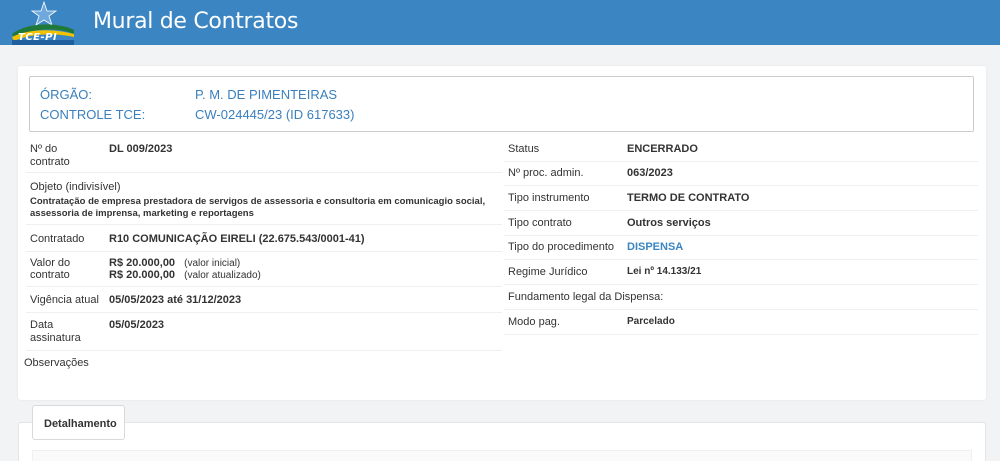 This screenshot has height=461, width=1000. Describe the element at coordinates (188, 94) in the screenshot. I see `orgao-row: ÓRGÃO: P. M. DE PIMENTEIRAS` at that location.